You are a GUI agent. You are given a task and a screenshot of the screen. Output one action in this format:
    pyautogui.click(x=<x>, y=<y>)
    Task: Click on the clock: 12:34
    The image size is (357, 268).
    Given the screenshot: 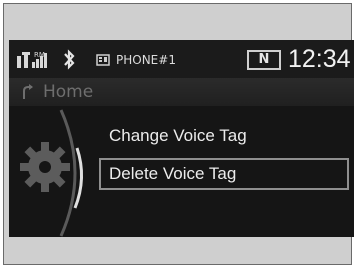 What is the action you would take?
    pyautogui.click(x=319, y=59)
    